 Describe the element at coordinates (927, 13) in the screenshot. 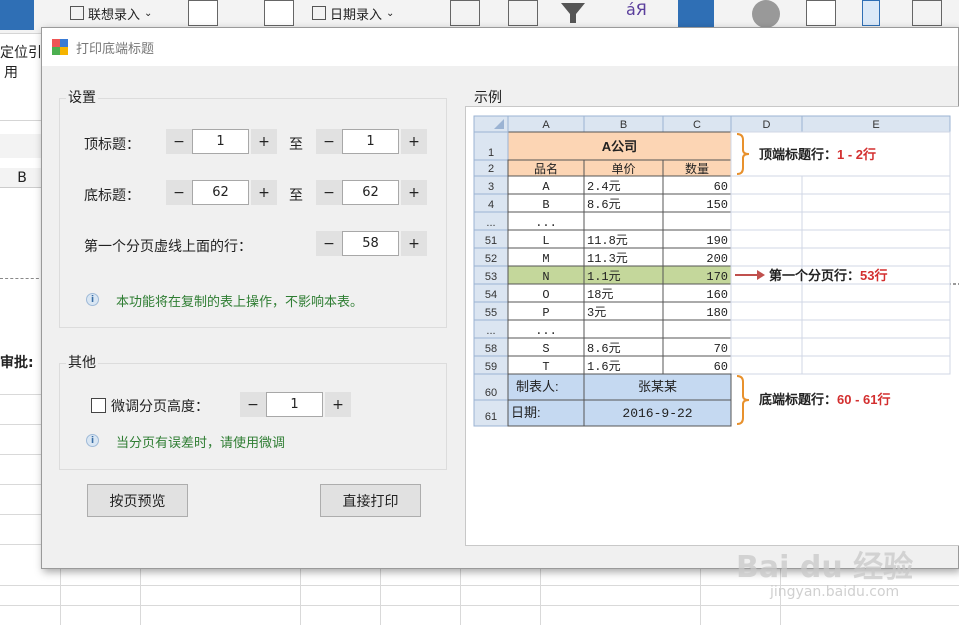

I see `card-icon` at that location.